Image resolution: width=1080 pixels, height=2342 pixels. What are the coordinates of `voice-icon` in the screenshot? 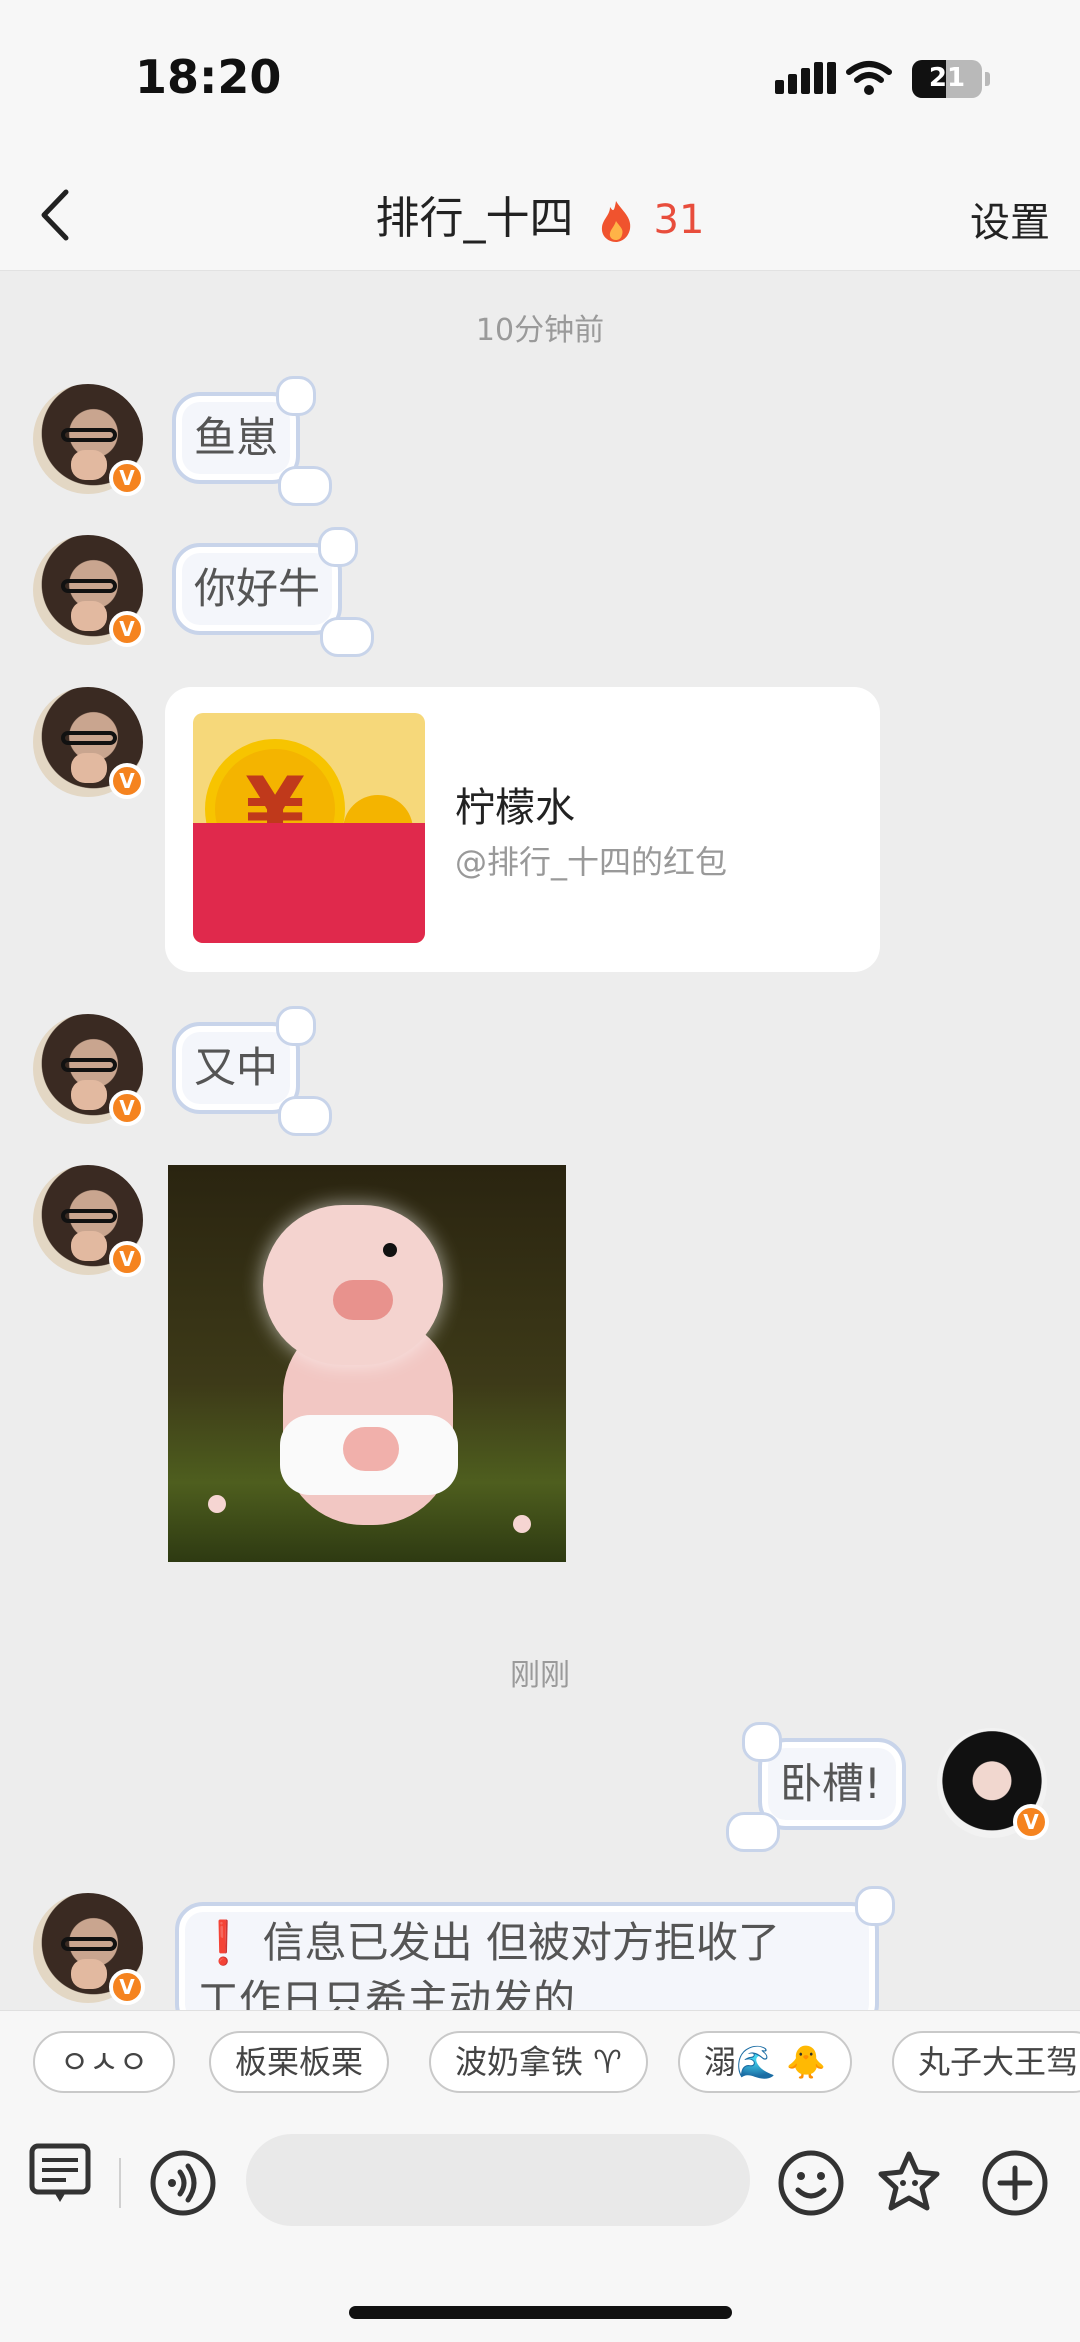 It's located at (183, 2183).